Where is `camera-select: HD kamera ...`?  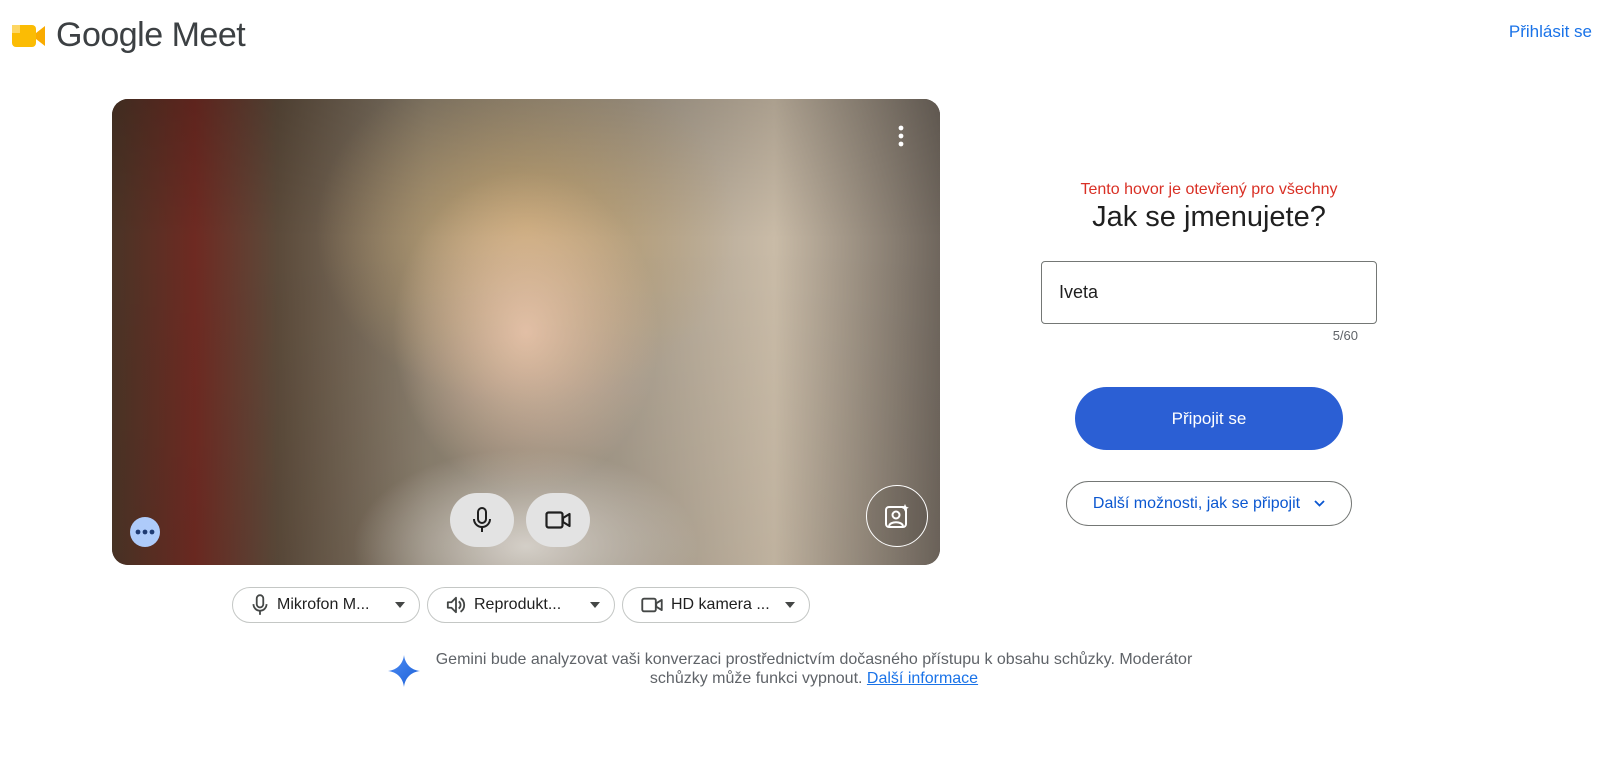
camera-select: HD kamera ... is located at coordinates (716, 605).